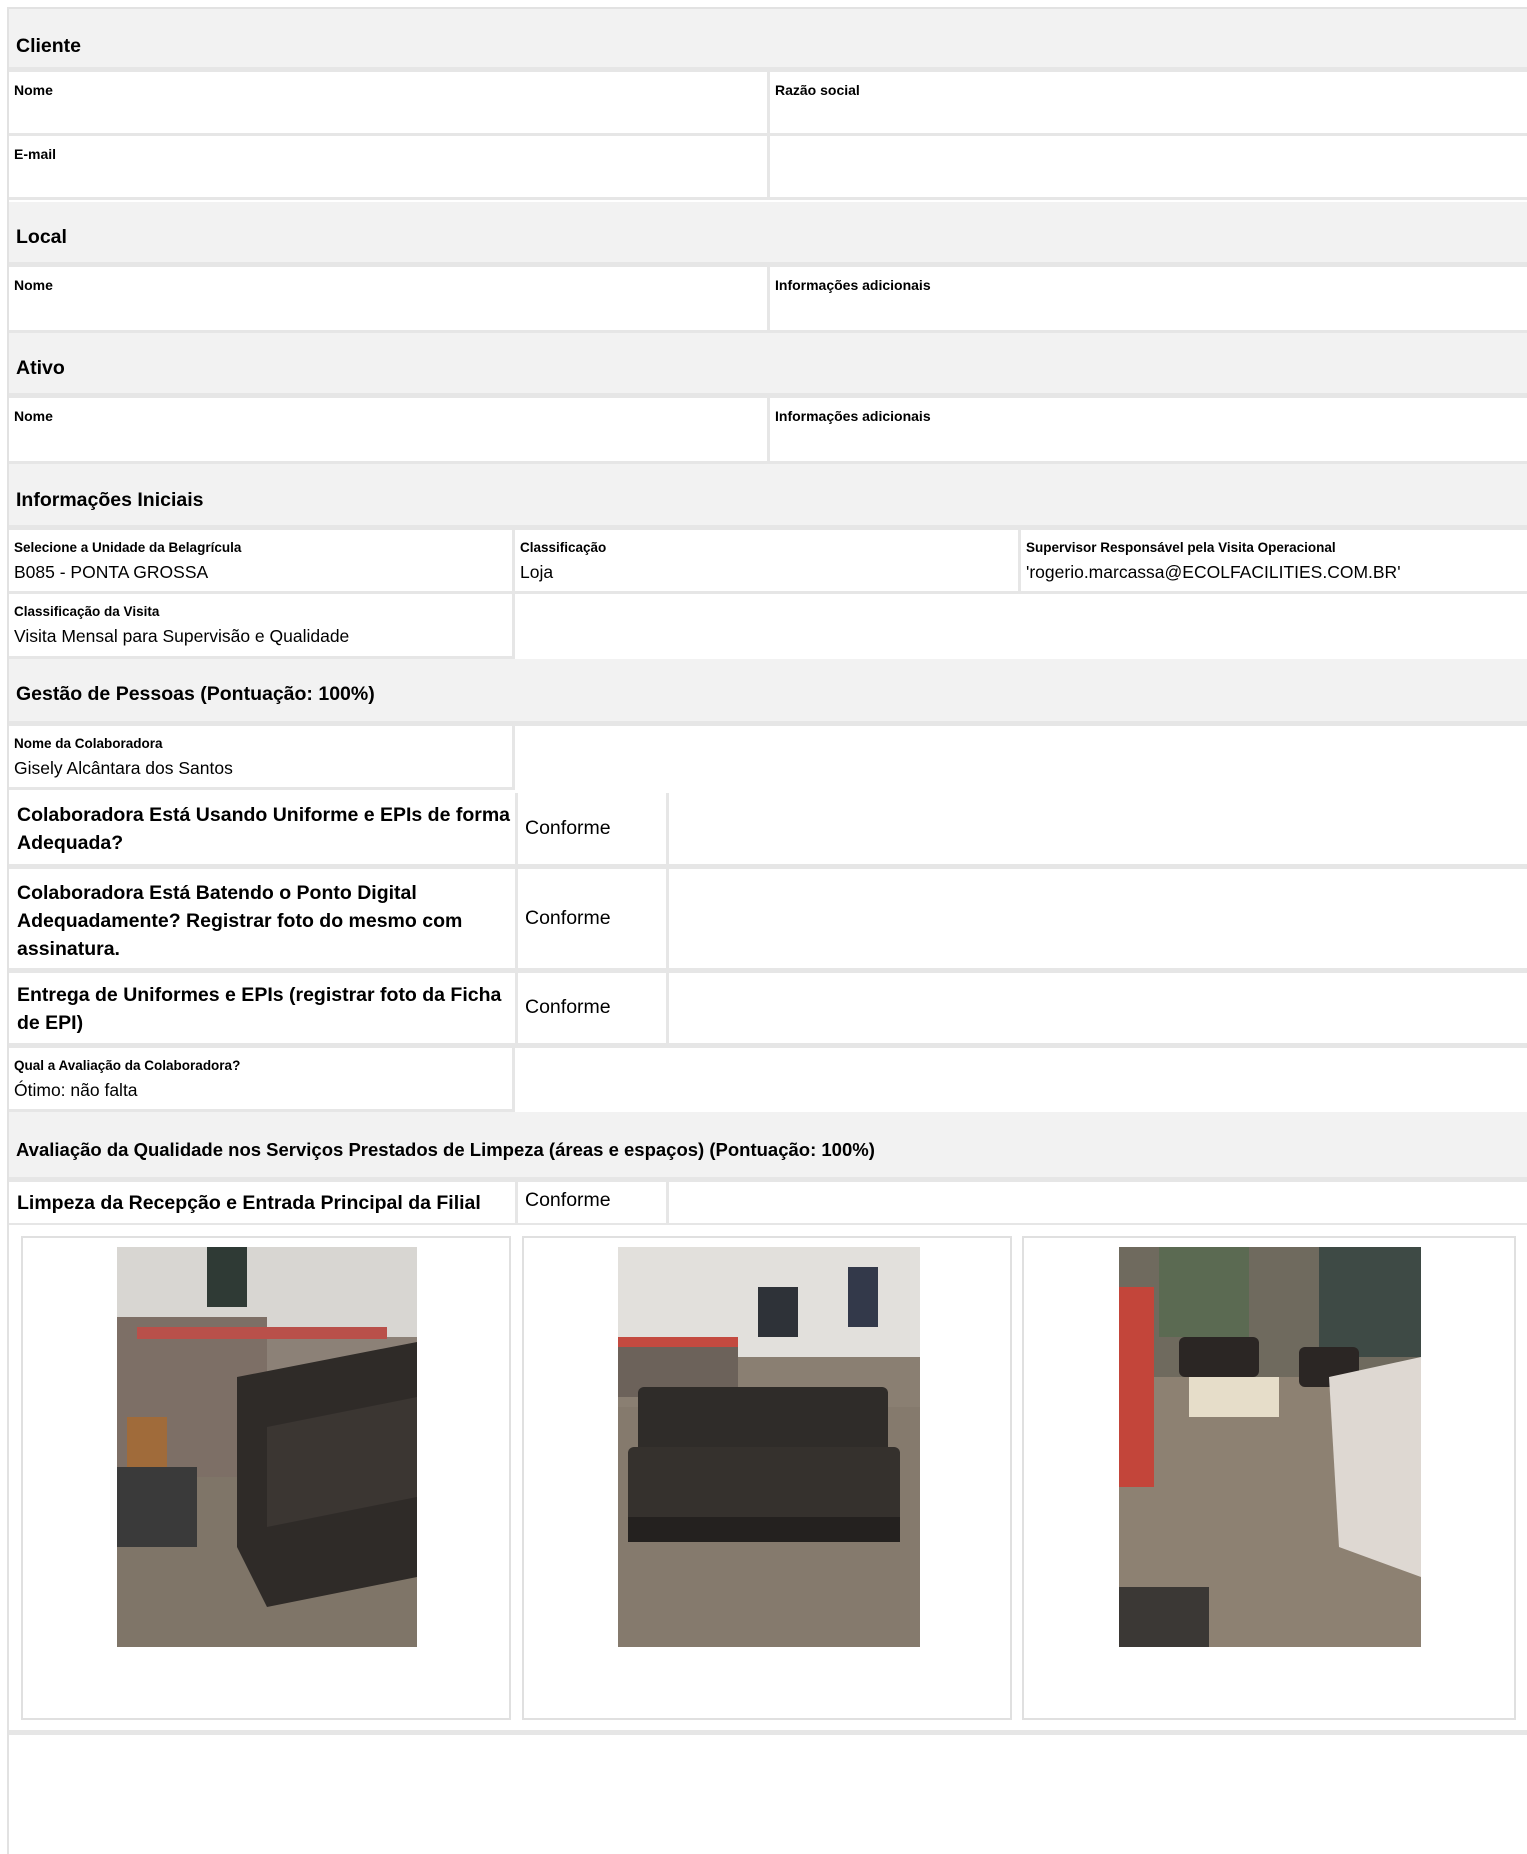  Describe the element at coordinates (389, 168) in the screenshot. I see `field-cliente-email: E-mail` at that location.